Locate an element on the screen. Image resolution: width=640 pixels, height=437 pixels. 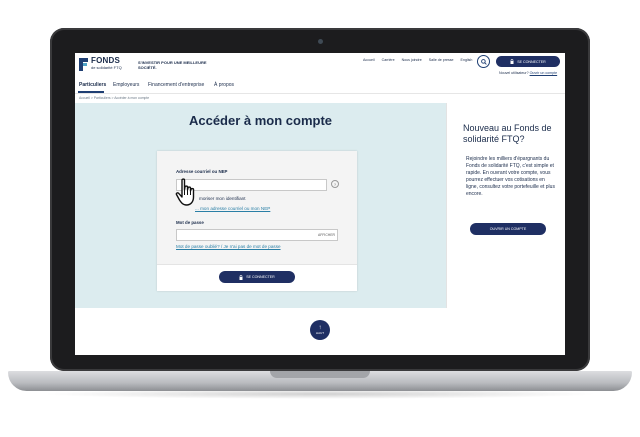
email-field is located at coordinates (251, 185).